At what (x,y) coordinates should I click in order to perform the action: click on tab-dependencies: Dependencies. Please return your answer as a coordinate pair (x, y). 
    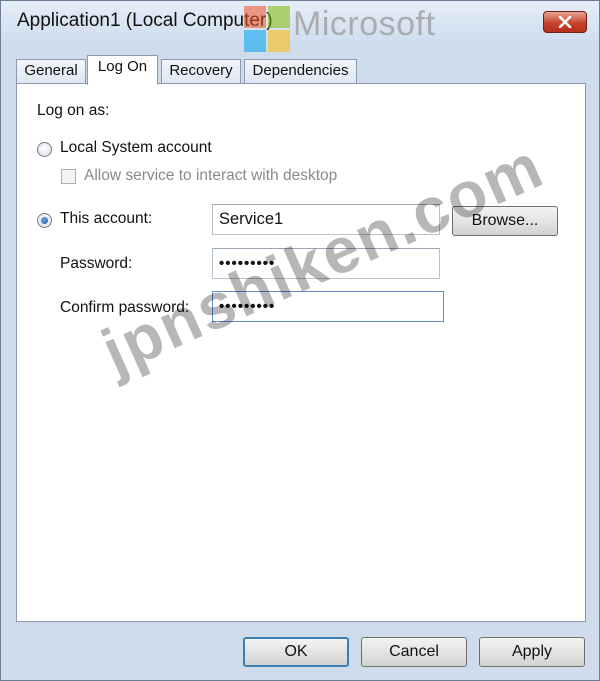
    Looking at the image, I should click on (300, 71).